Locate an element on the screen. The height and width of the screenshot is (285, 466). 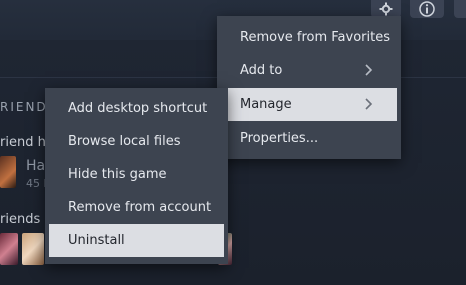
submenu-item-label: Uninstall is located at coordinates (96, 240).